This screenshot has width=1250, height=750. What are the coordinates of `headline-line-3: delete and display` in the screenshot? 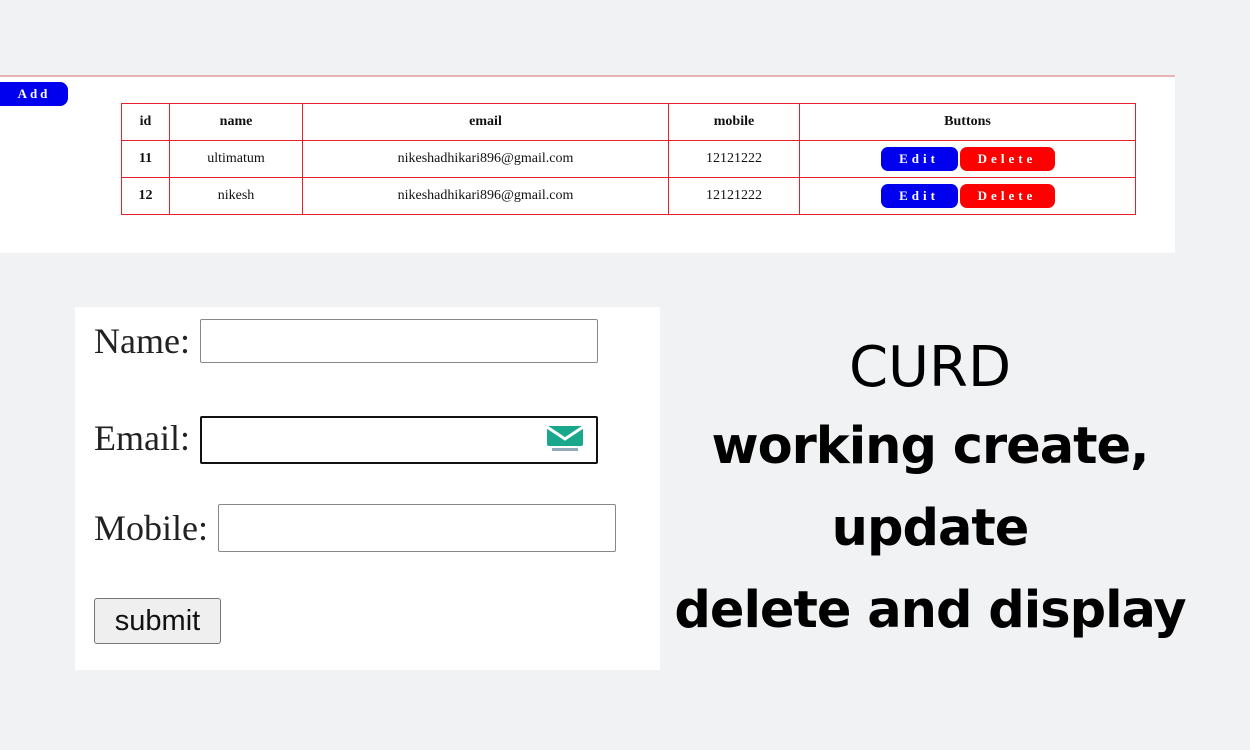 It's located at (930, 610).